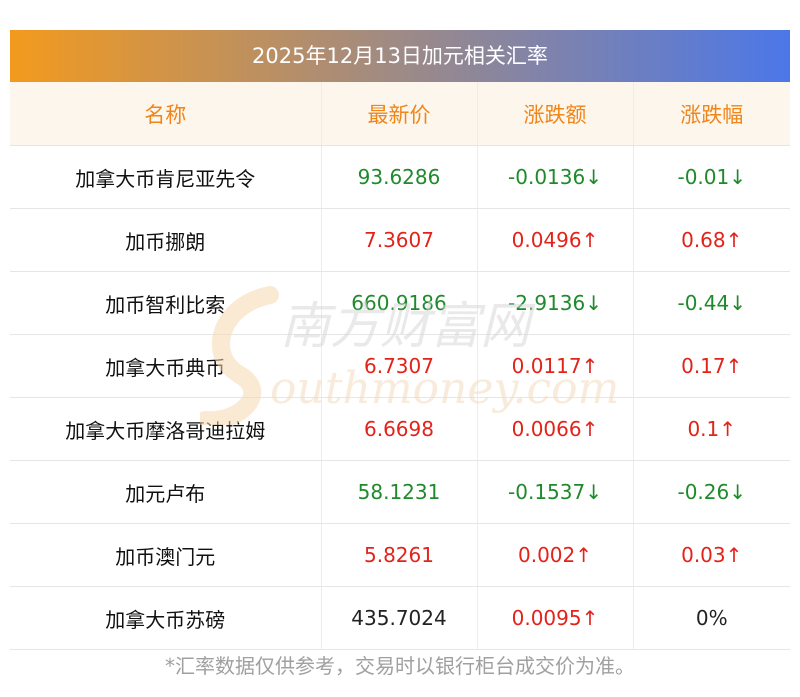  What do you see at coordinates (711, 555) in the screenshot?
I see `cell-percent: 0.03↑` at bounding box center [711, 555].